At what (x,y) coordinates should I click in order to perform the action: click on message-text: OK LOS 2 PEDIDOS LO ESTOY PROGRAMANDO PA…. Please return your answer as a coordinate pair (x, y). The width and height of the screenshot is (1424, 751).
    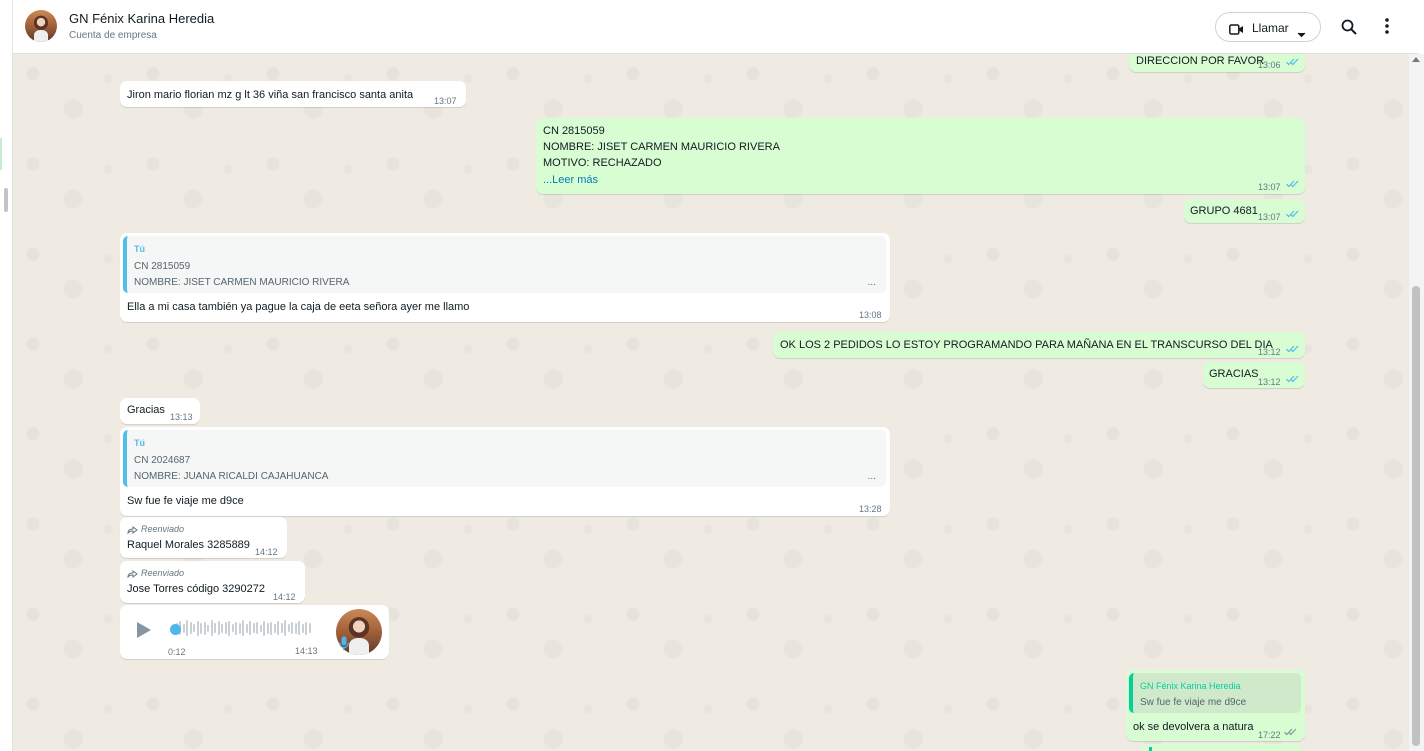
    Looking at the image, I should click on (1026, 345).